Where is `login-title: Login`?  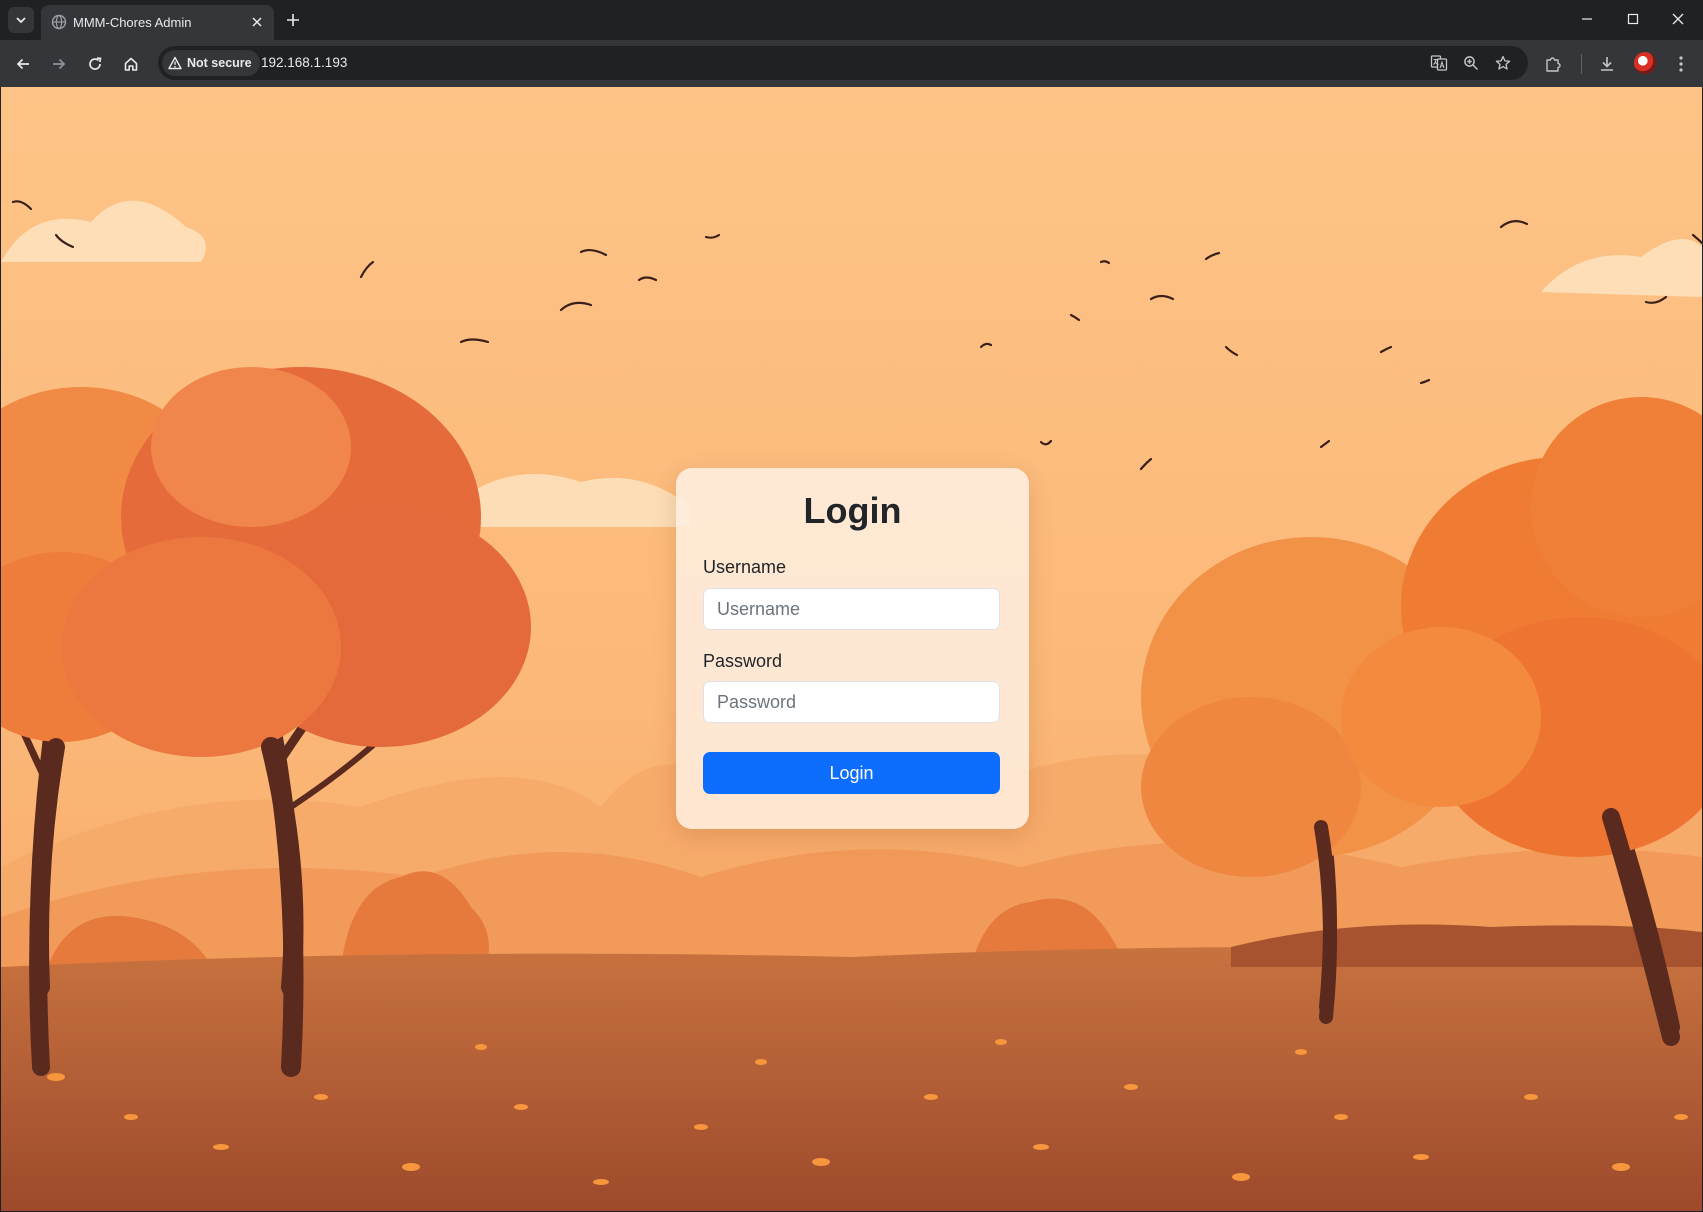 login-title: Login is located at coordinates (852, 510).